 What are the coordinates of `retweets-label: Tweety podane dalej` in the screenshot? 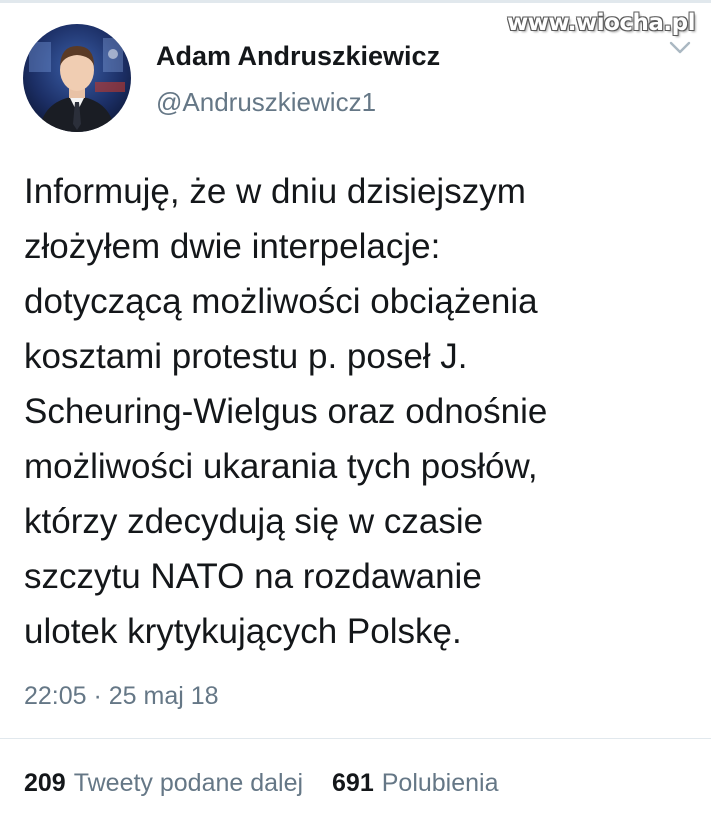 It's located at (188, 783).